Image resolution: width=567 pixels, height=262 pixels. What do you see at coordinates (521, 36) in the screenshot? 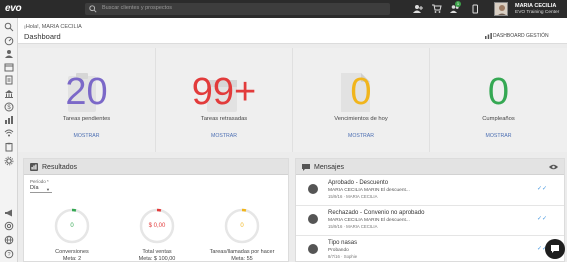
I see `dashboard-gestion-button: DASHBOARD GESTIÓN` at bounding box center [521, 36].